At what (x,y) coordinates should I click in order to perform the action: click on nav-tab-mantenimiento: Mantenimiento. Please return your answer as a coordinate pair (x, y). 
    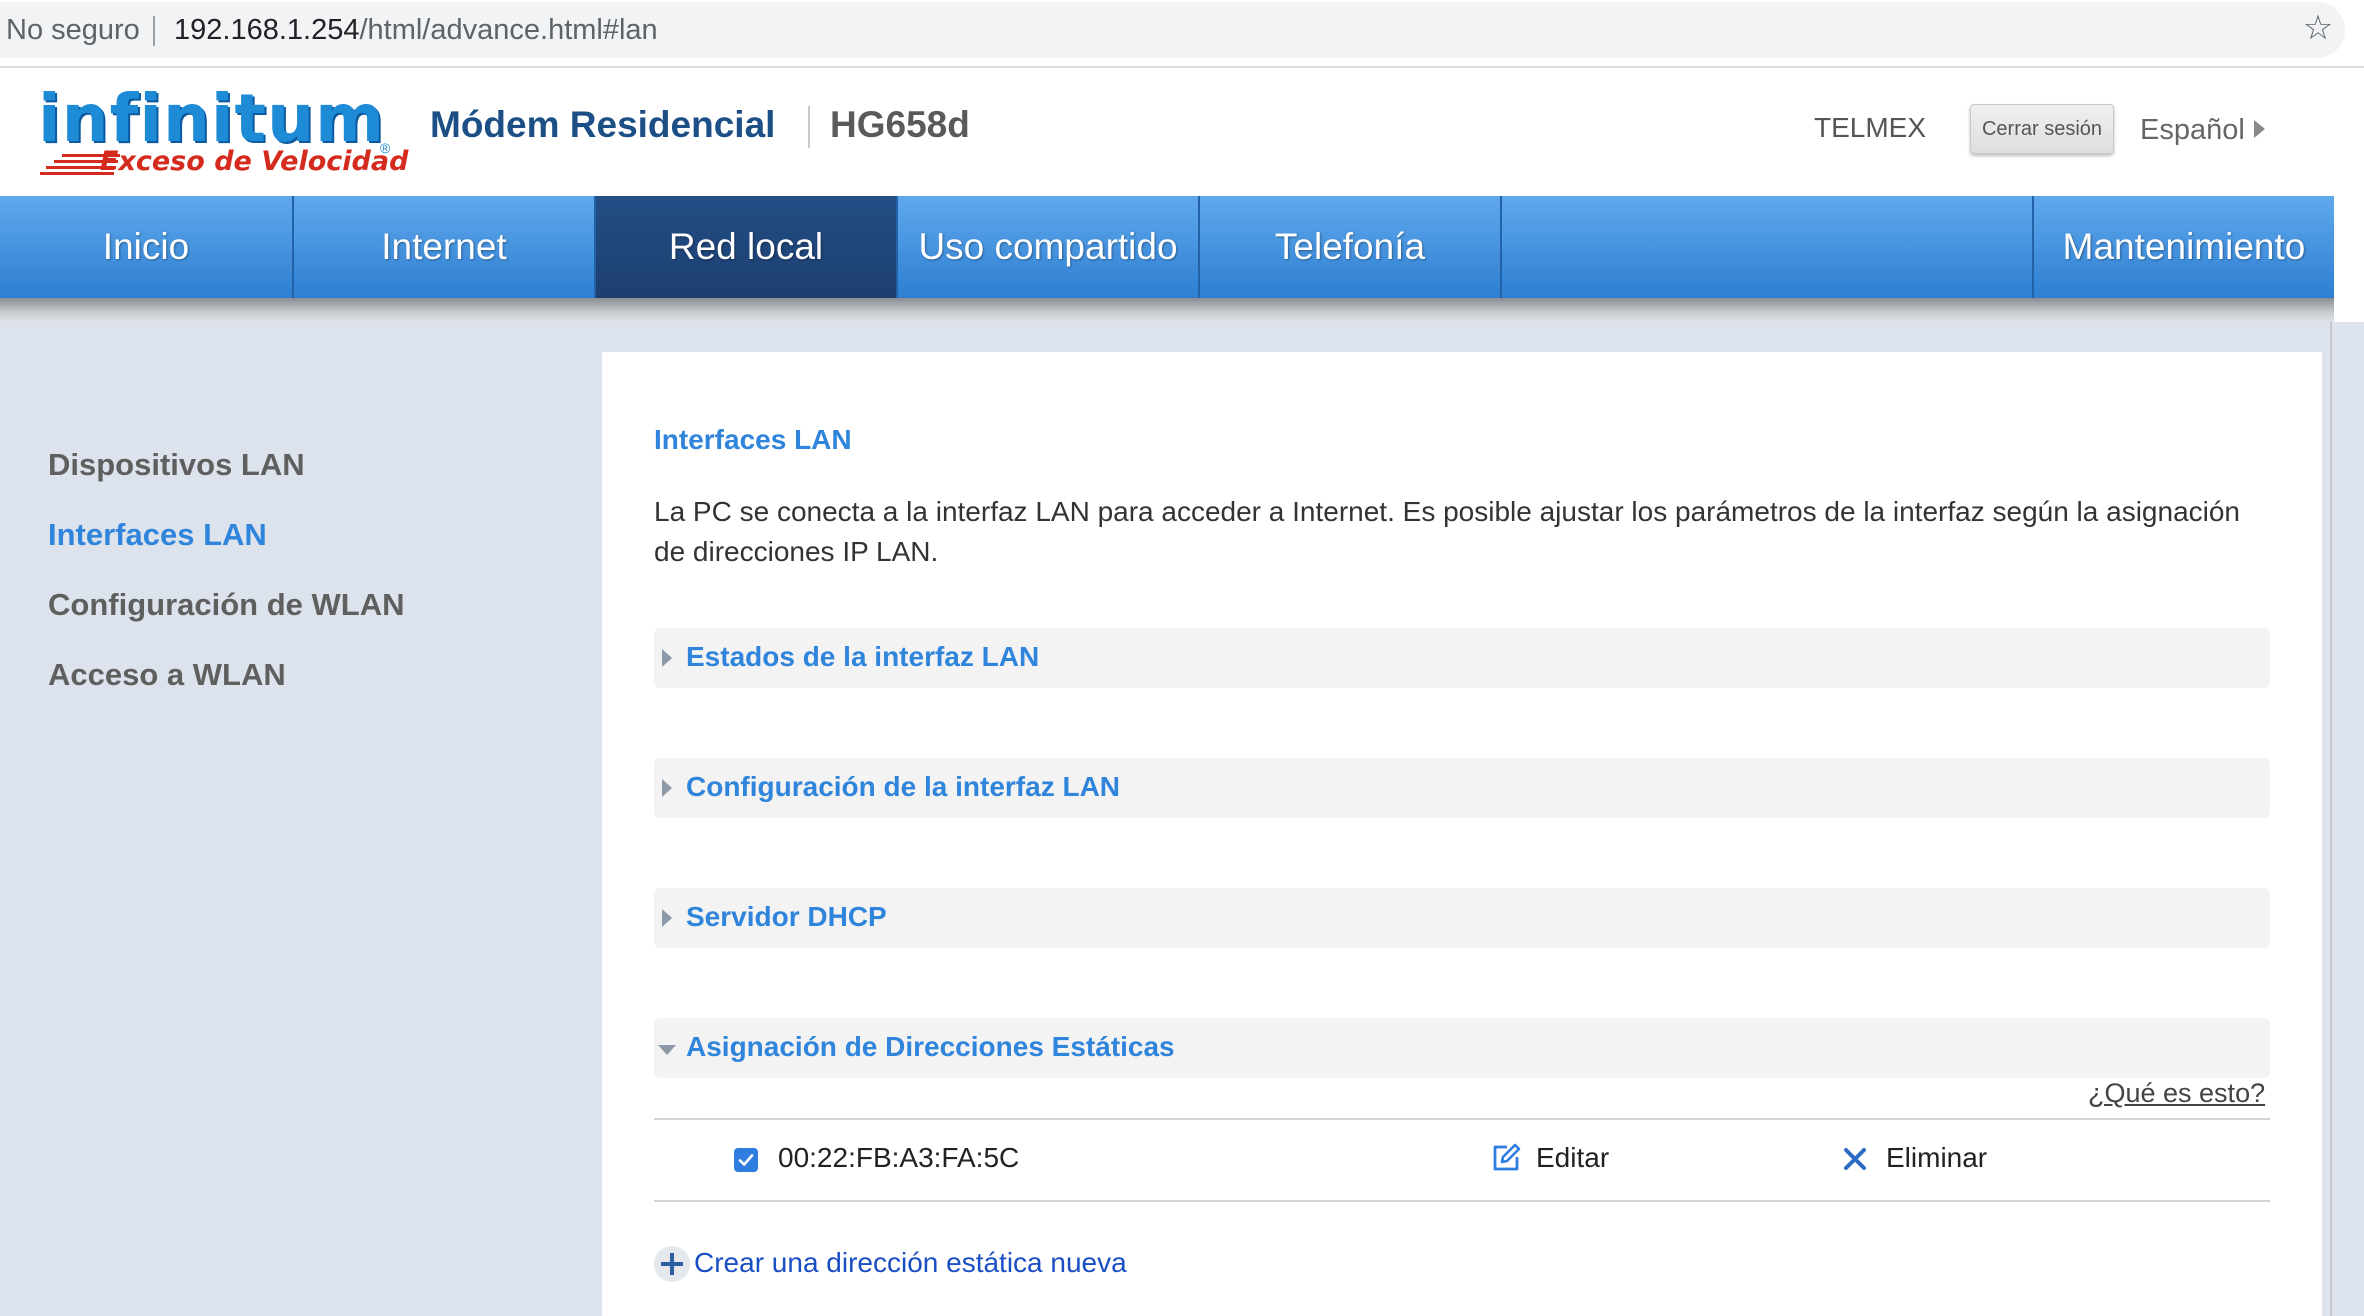
    Looking at the image, I should click on (2184, 247).